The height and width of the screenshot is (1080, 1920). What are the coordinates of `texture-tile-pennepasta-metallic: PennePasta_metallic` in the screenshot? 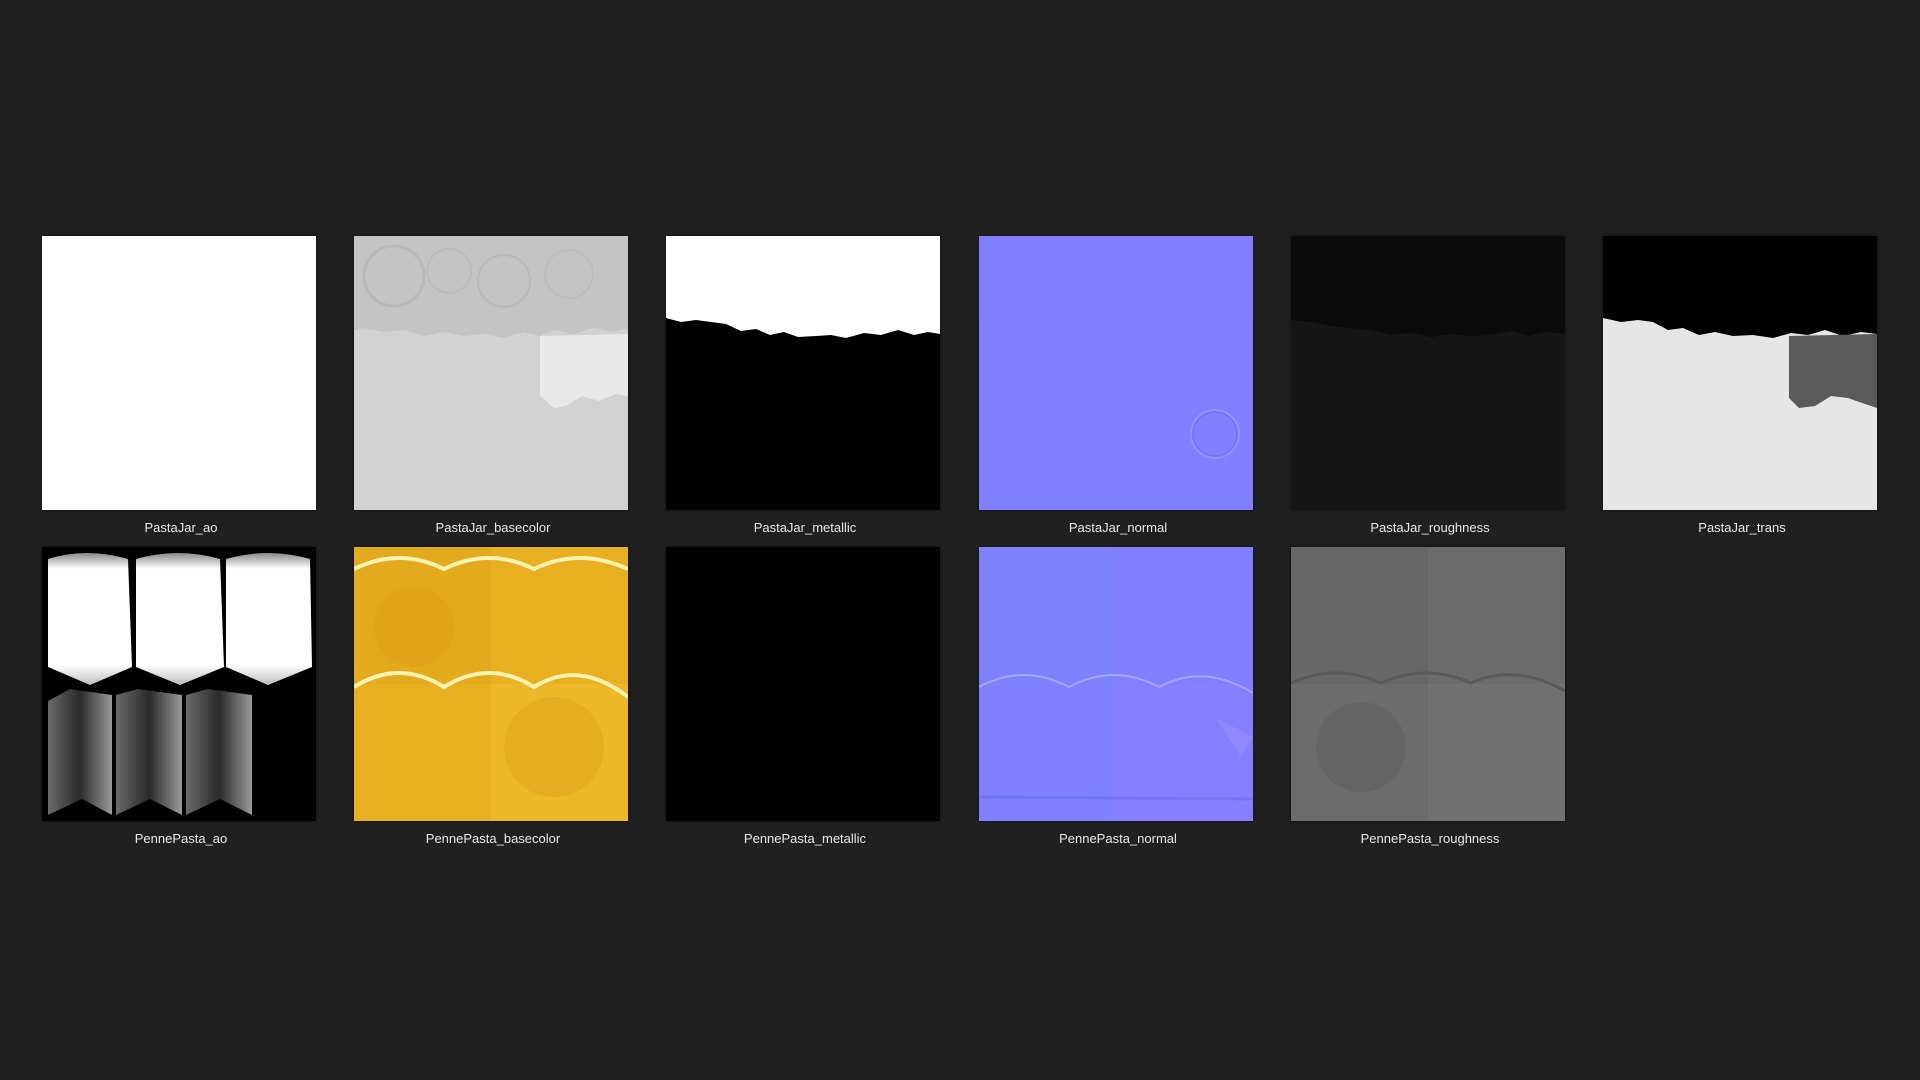 It's located at (822, 703).